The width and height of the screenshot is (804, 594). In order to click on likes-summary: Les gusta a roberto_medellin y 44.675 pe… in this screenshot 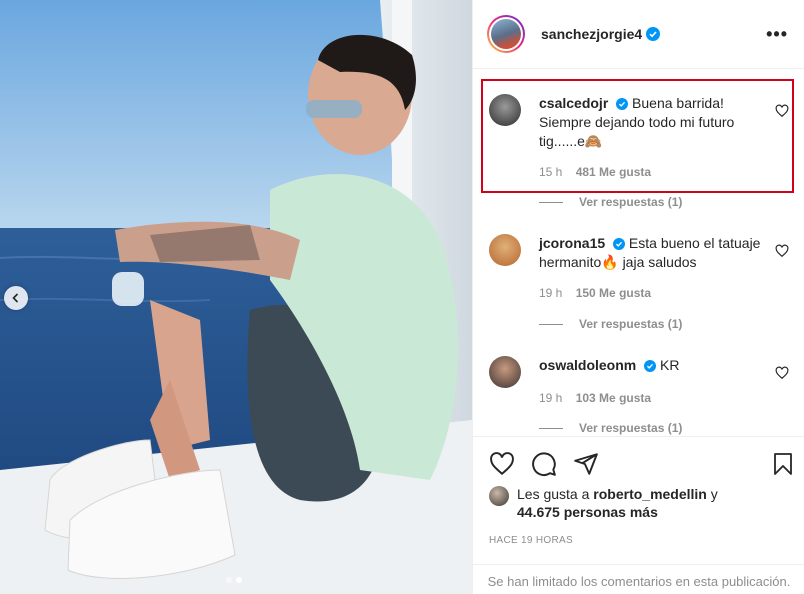, I will do `click(638, 501)`.